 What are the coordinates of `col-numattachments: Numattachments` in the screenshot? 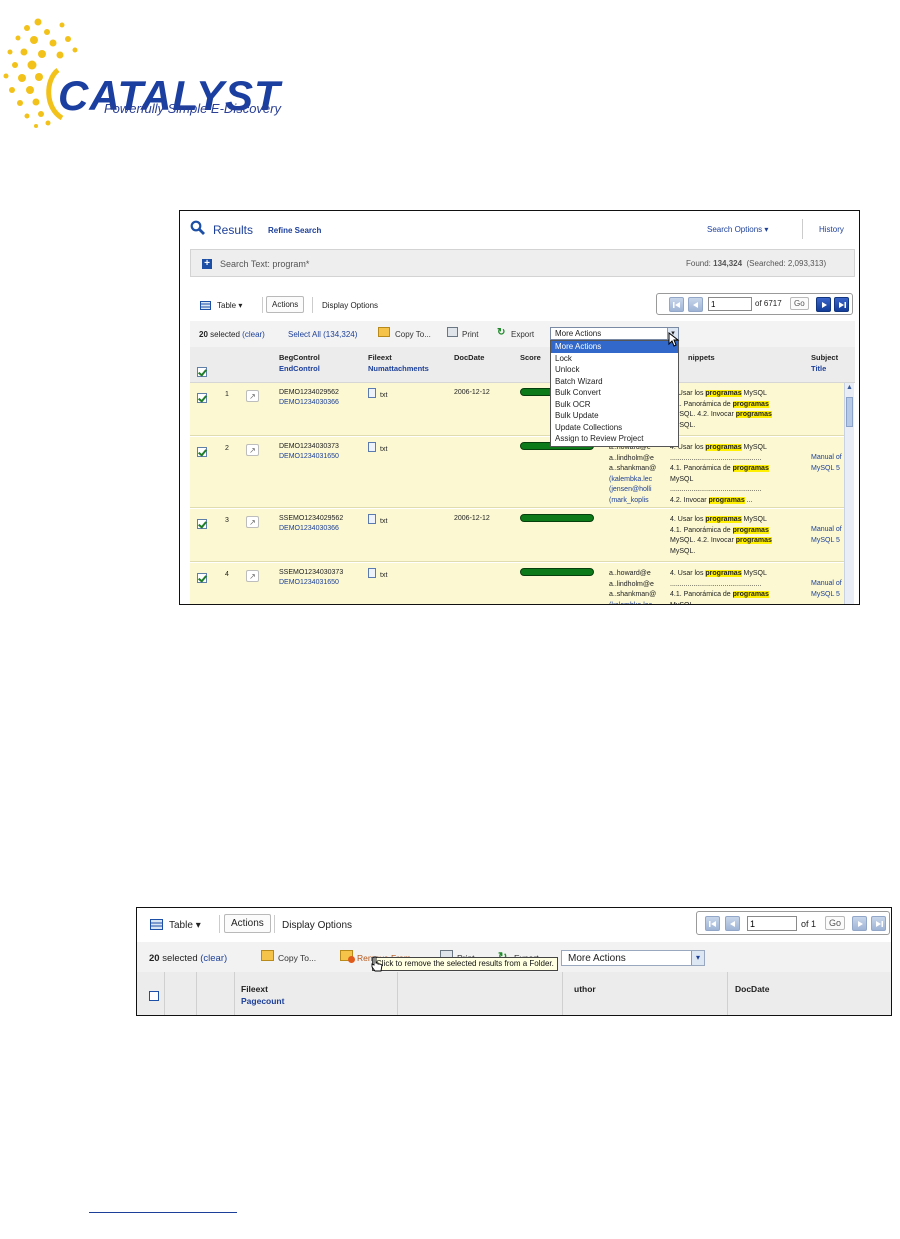 It's located at (398, 368).